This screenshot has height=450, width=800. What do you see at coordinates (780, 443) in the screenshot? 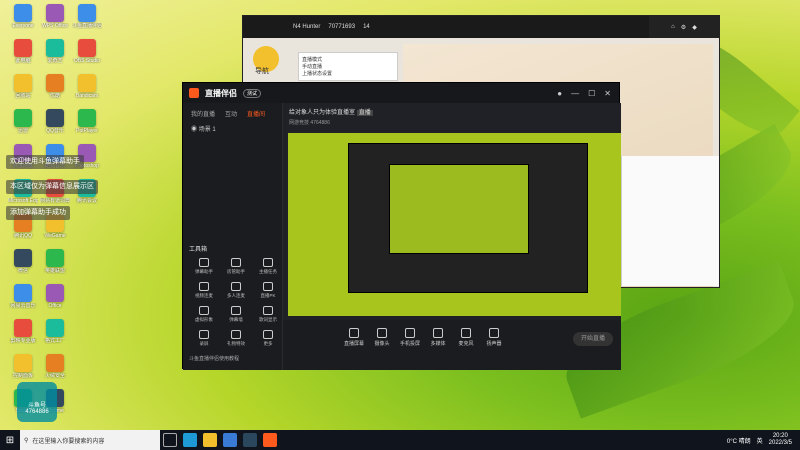
I see `clock-date: 2022/3/5` at bounding box center [780, 443].